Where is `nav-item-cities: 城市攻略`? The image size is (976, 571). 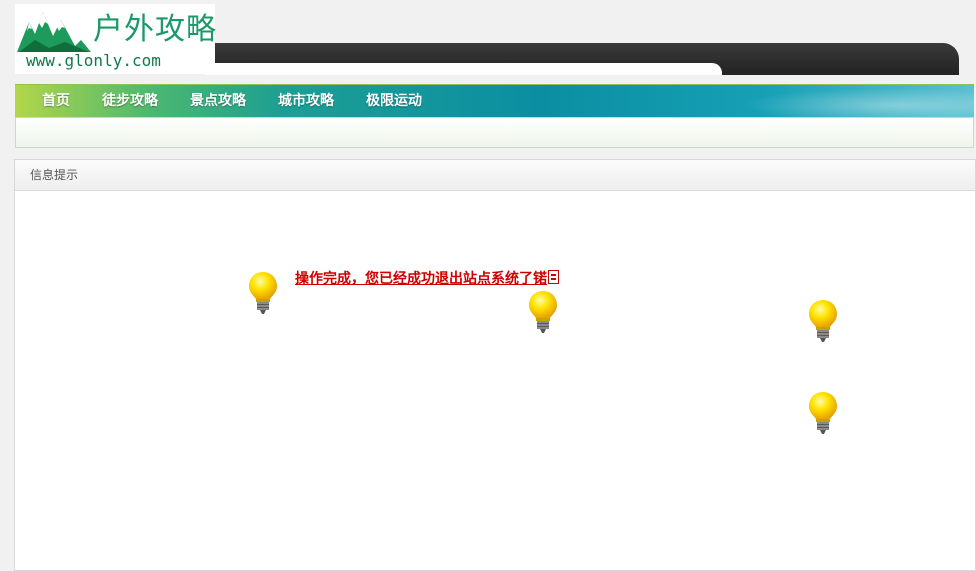
nav-item-cities: 城市攻略 is located at coordinates (306, 101).